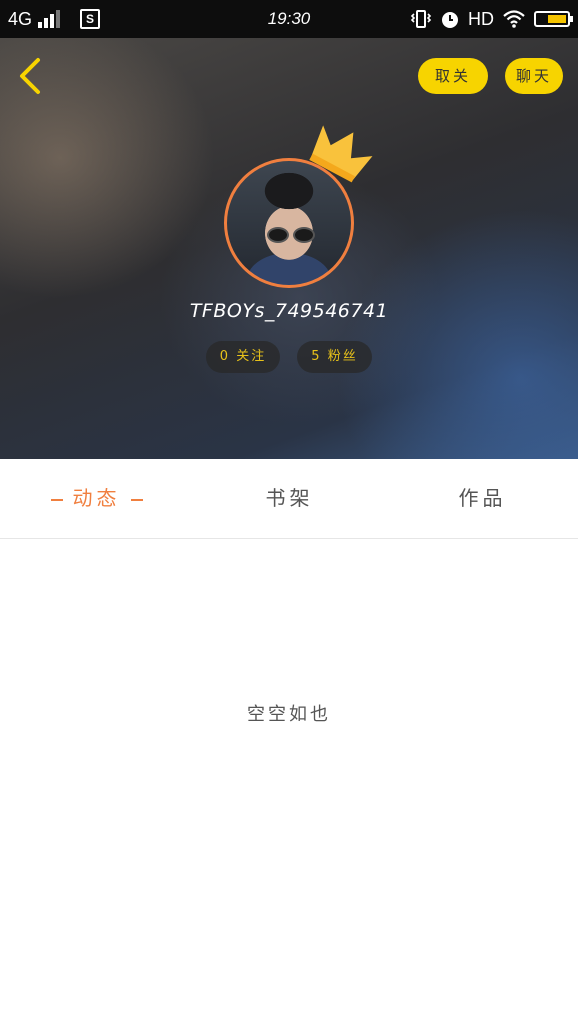 The height and width of the screenshot is (1024, 578). Describe the element at coordinates (292, 236) in the screenshot. I see `avatar-glasses` at that location.